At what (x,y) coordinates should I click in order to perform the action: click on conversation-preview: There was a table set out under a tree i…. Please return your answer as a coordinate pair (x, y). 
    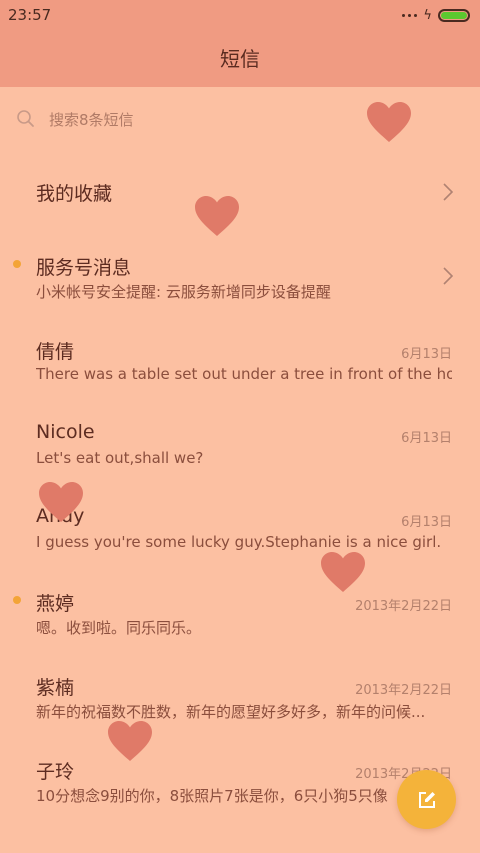
    Looking at the image, I should click on (244, 374).